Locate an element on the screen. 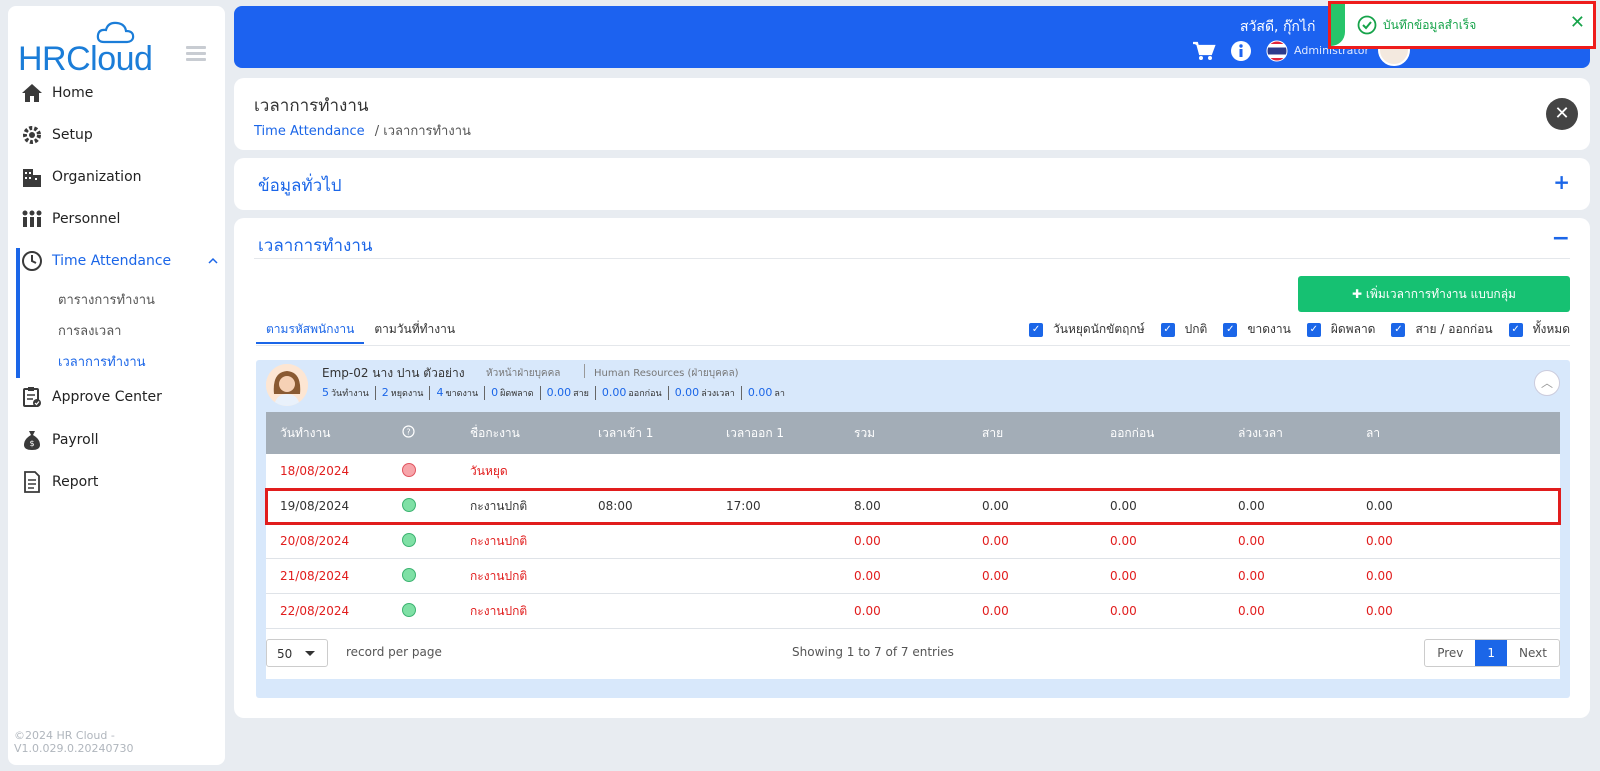 The height and width of the screenshot is (771, 1600). greeting-text: สวัสดี, กุ๊กไก่ is located at coordinates (1278, 27).